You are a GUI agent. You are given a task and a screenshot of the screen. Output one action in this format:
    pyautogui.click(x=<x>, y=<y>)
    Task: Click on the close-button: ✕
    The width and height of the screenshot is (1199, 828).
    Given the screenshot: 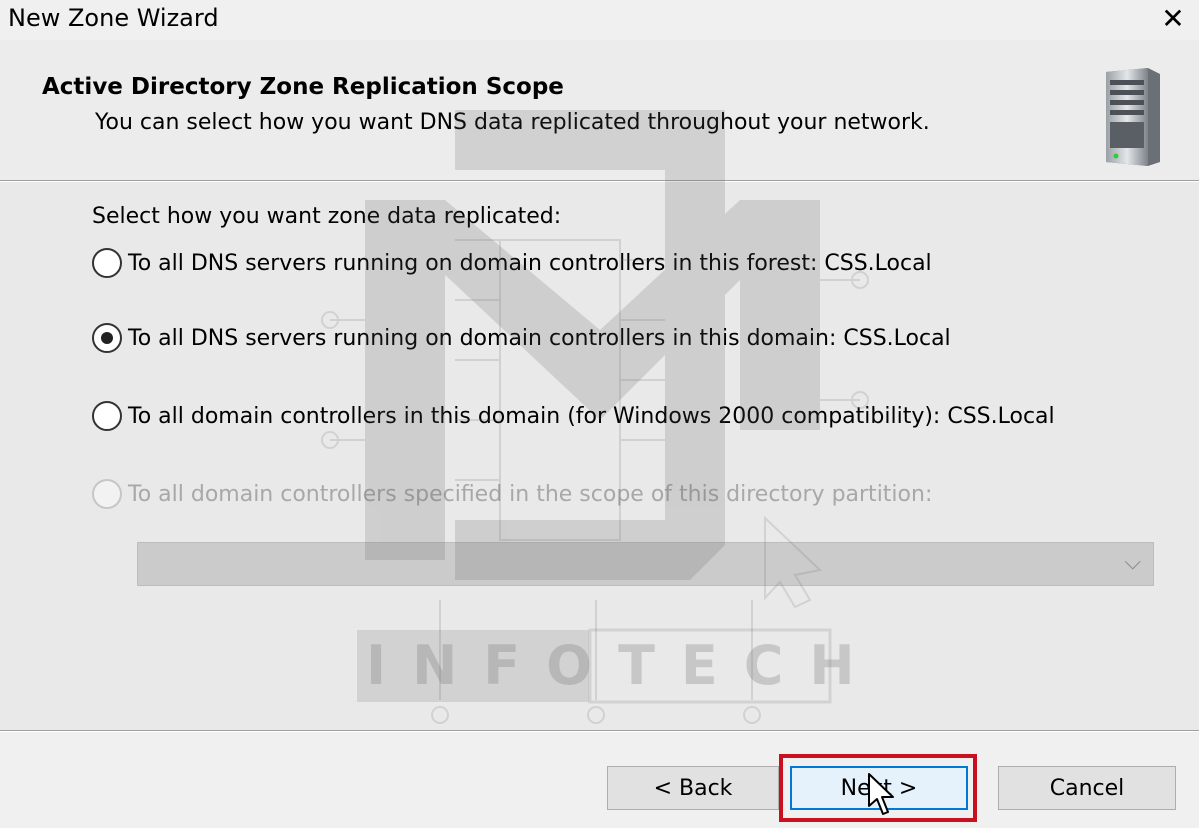 What is the action you would take?
    pyautogui.click(x=1173, y=19)
    